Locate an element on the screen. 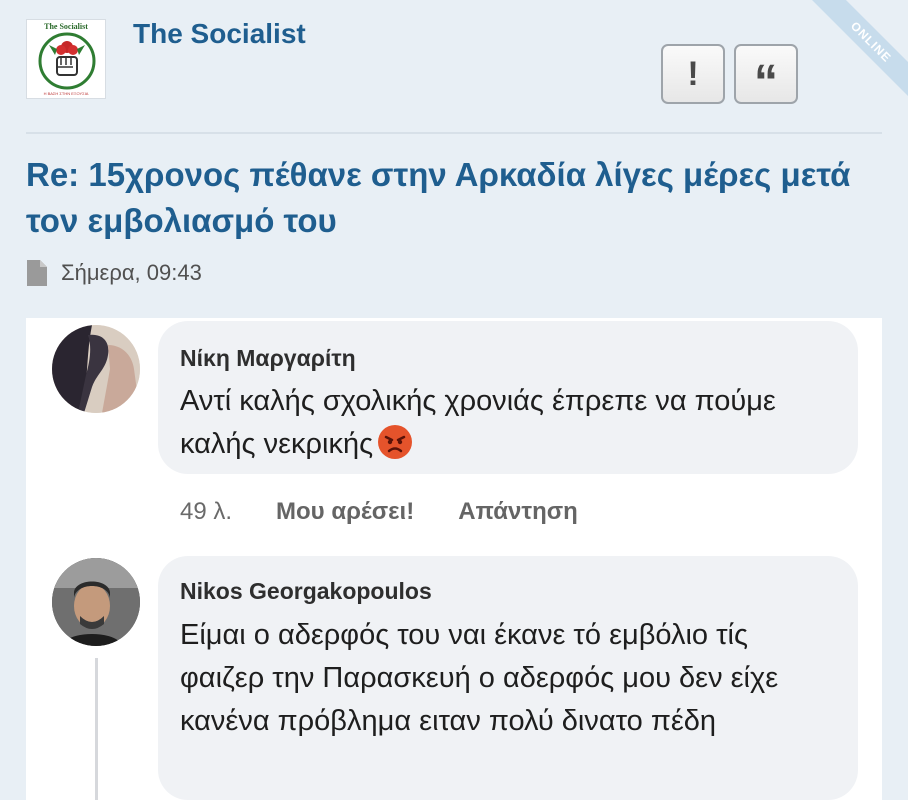 This screenshot has height=800, width=908. username: The Socialist is located at coordinates (219, 34).